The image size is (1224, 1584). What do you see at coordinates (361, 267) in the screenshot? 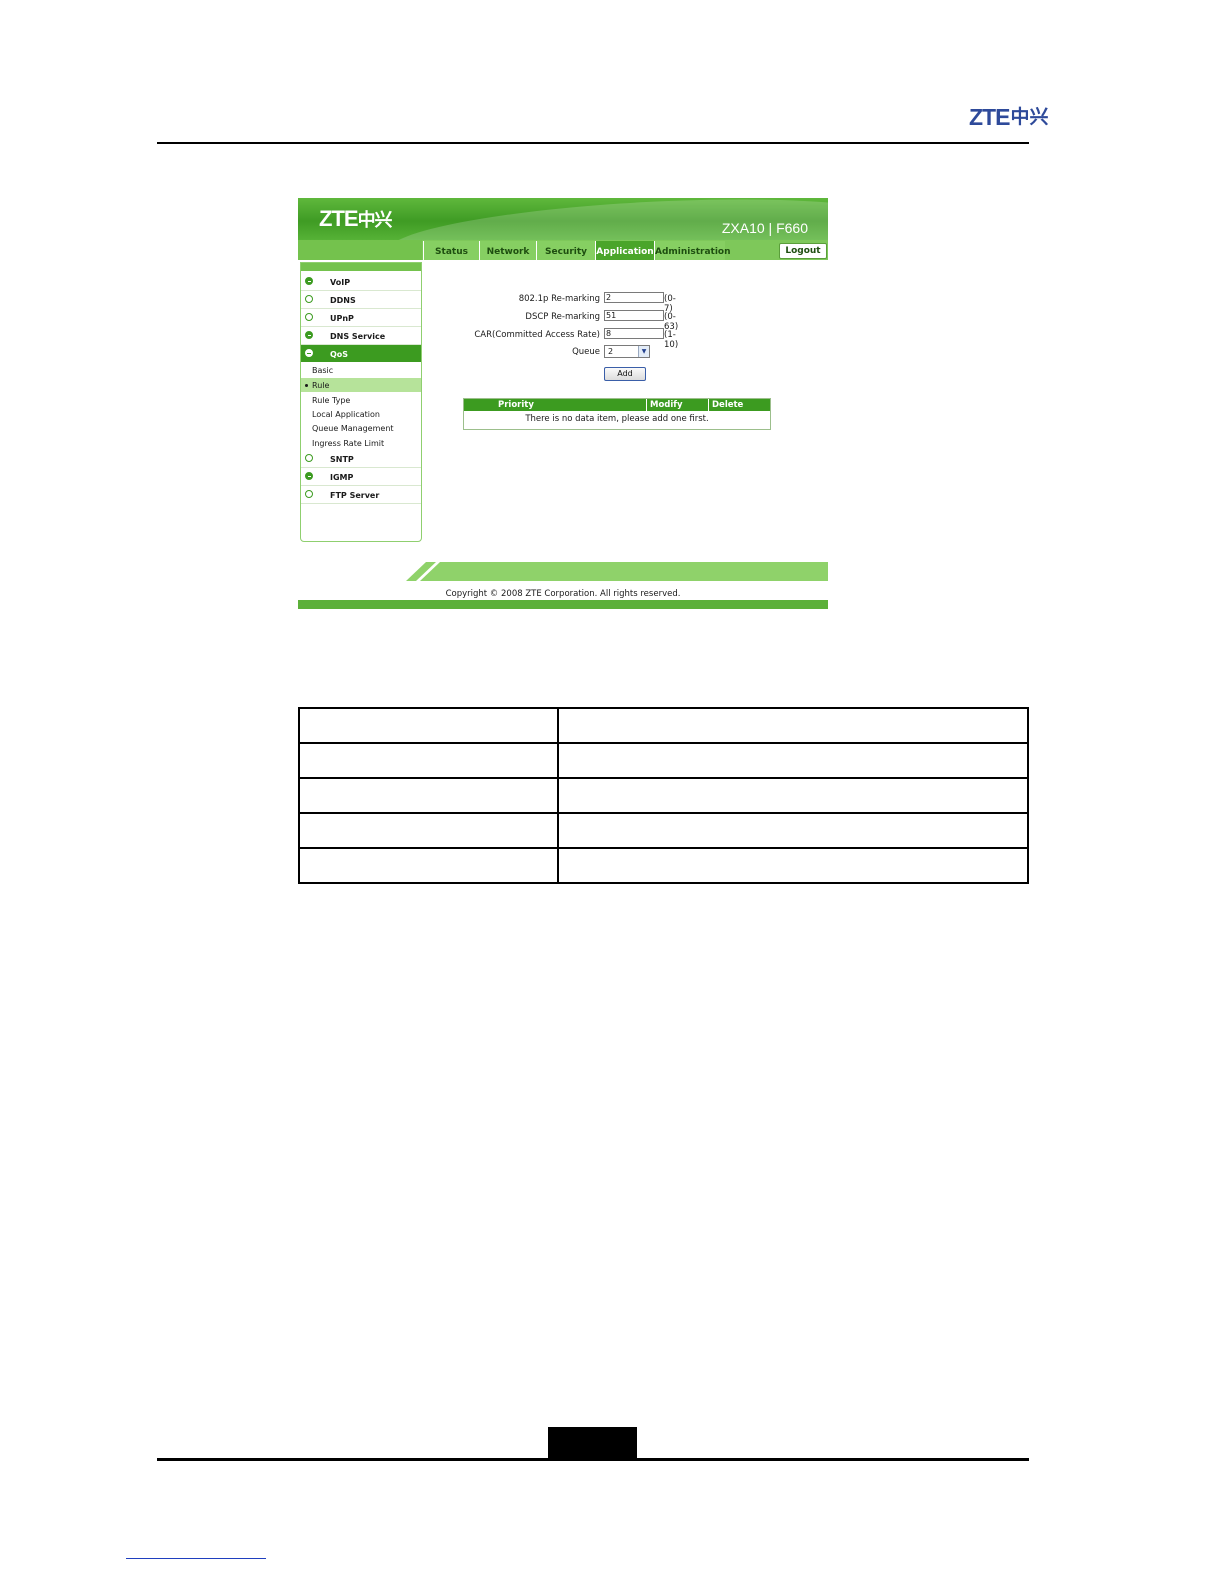
I see `sidebar-top-band` at bounding box center [361, 267].